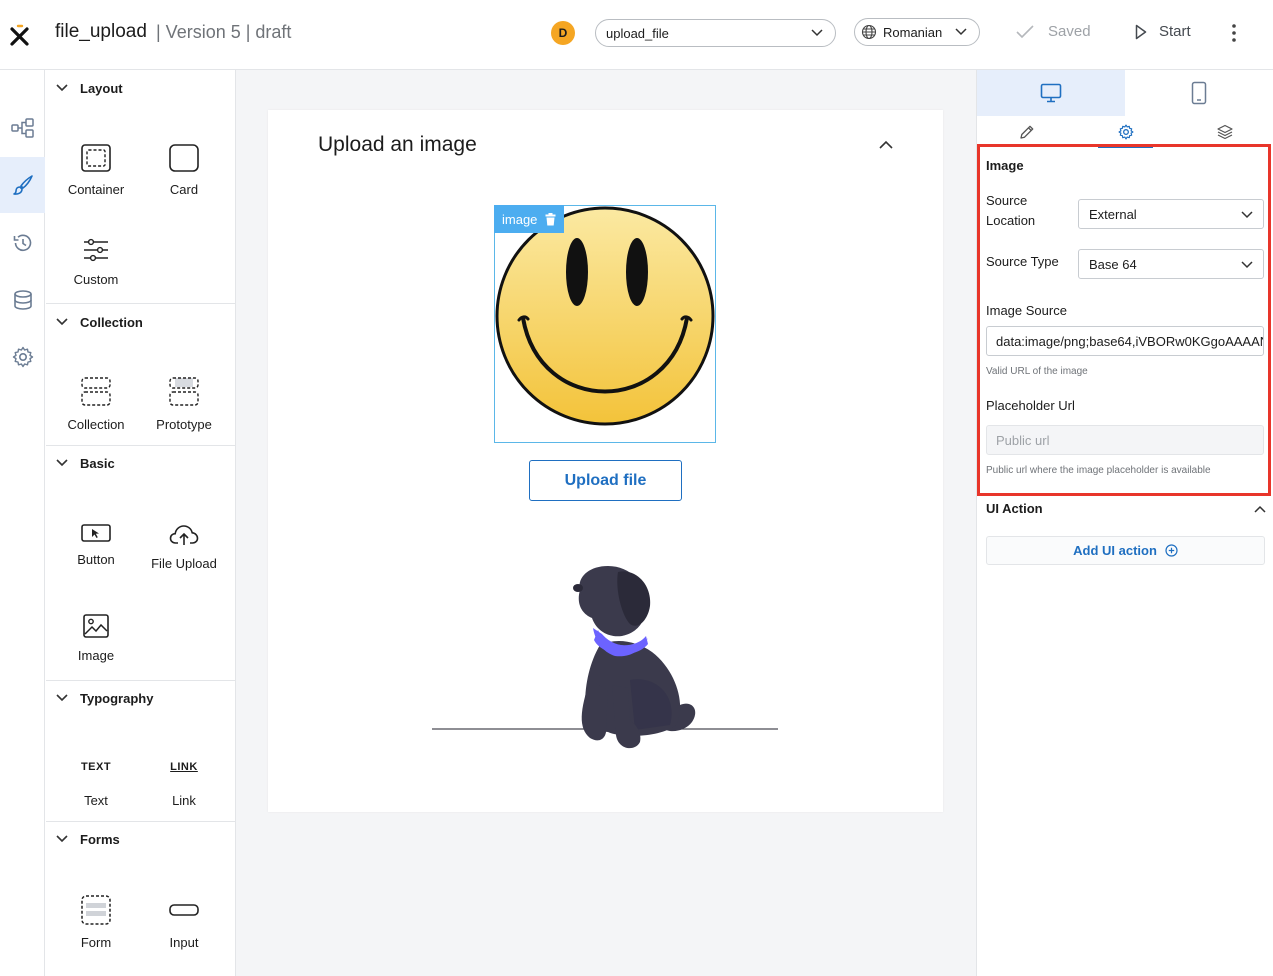 This screenshot has width=1273, height=976. What do you see at coordinates (184, 922) in the screenshot?
I see `palette-item-input: Input` at bounding box center [184, 922].